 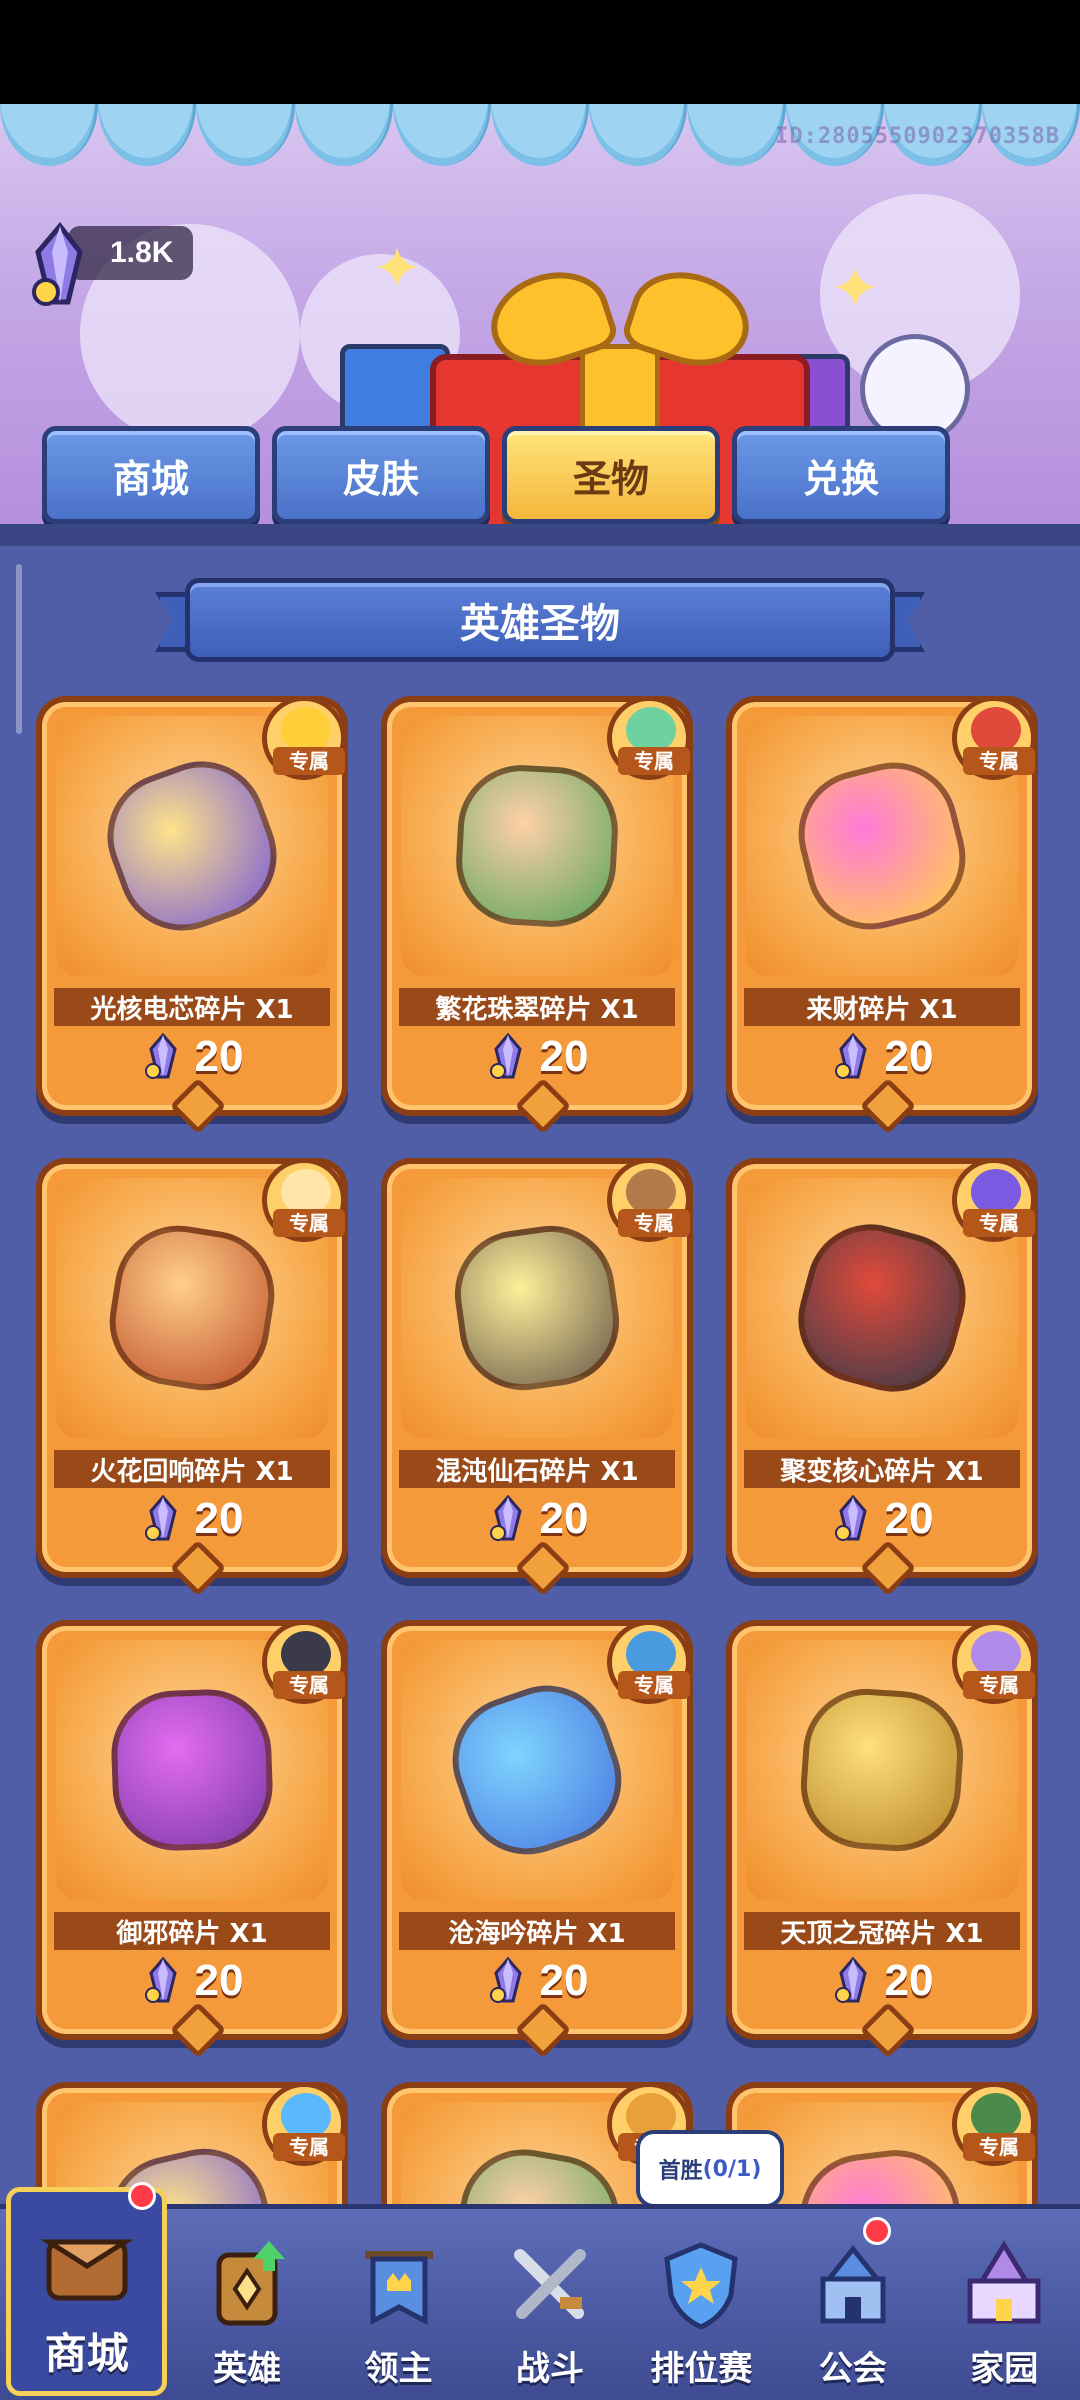 I want to click on user-id-watermark: ID:2805550902370358B, so click(x=917, y=136).